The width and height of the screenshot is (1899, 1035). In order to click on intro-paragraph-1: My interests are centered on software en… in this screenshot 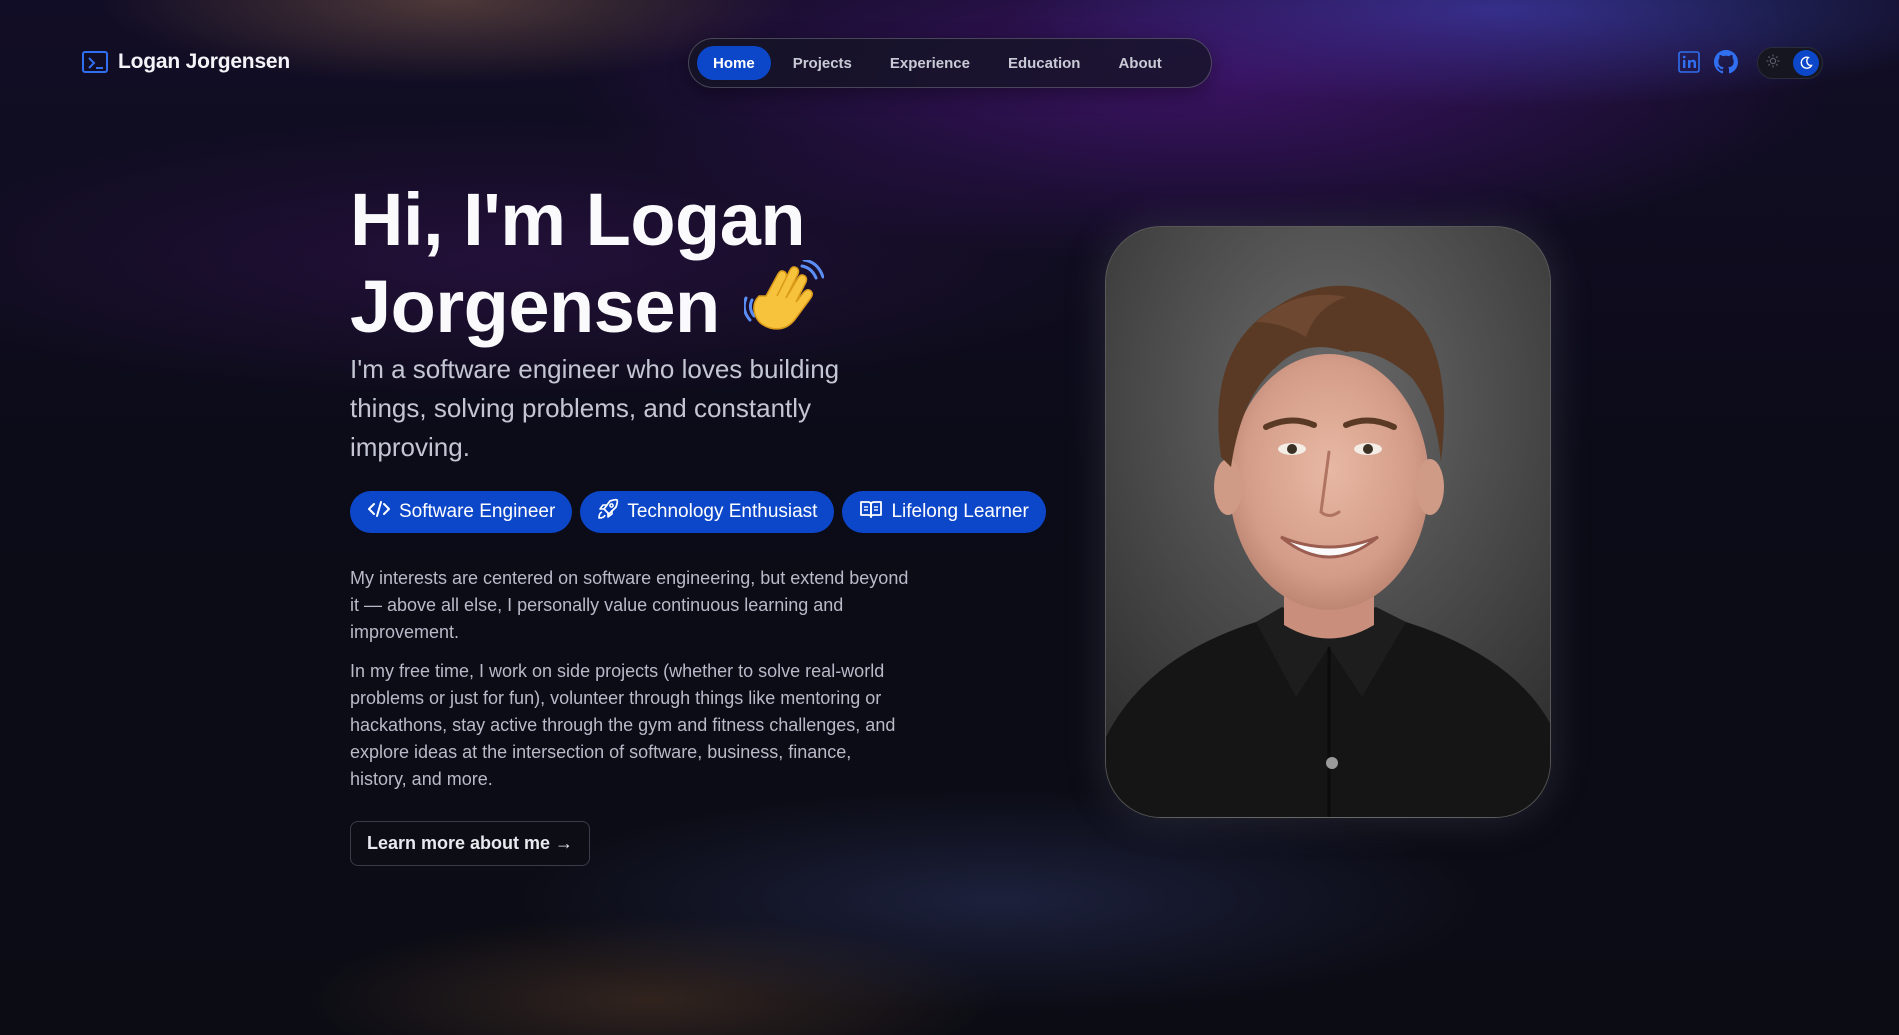, I will do `click(629, 605)`.